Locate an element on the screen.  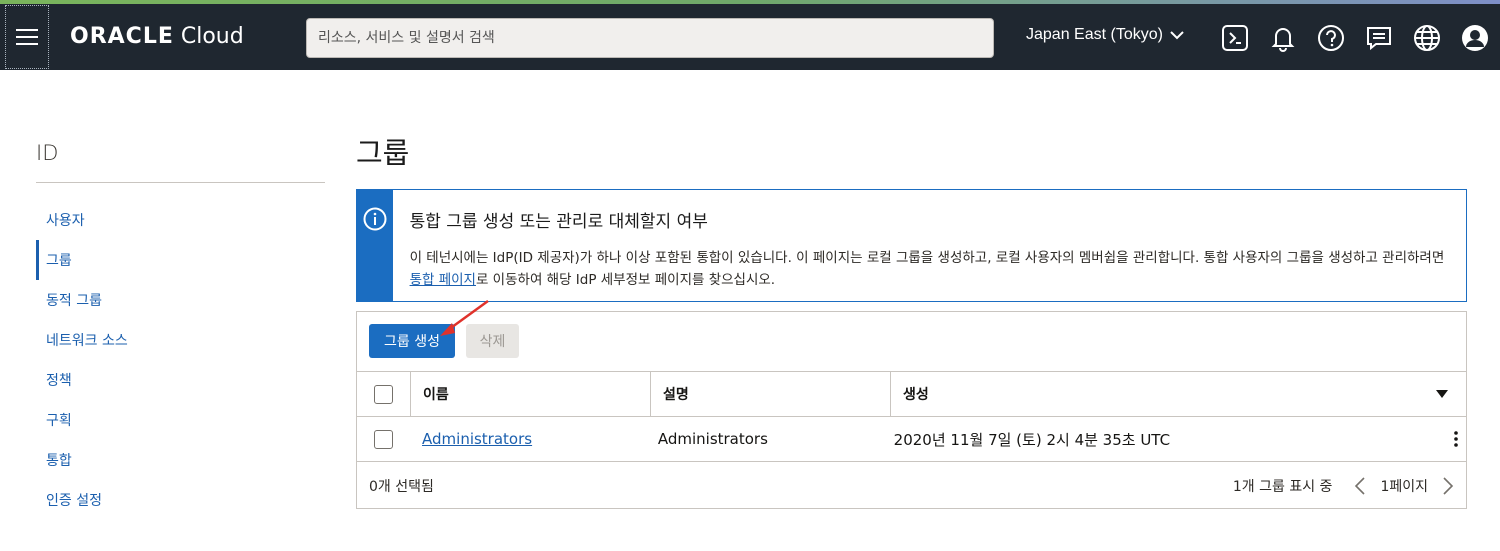
table-header-row: 이름 설명 생성 is located at coordinates (911, 393).